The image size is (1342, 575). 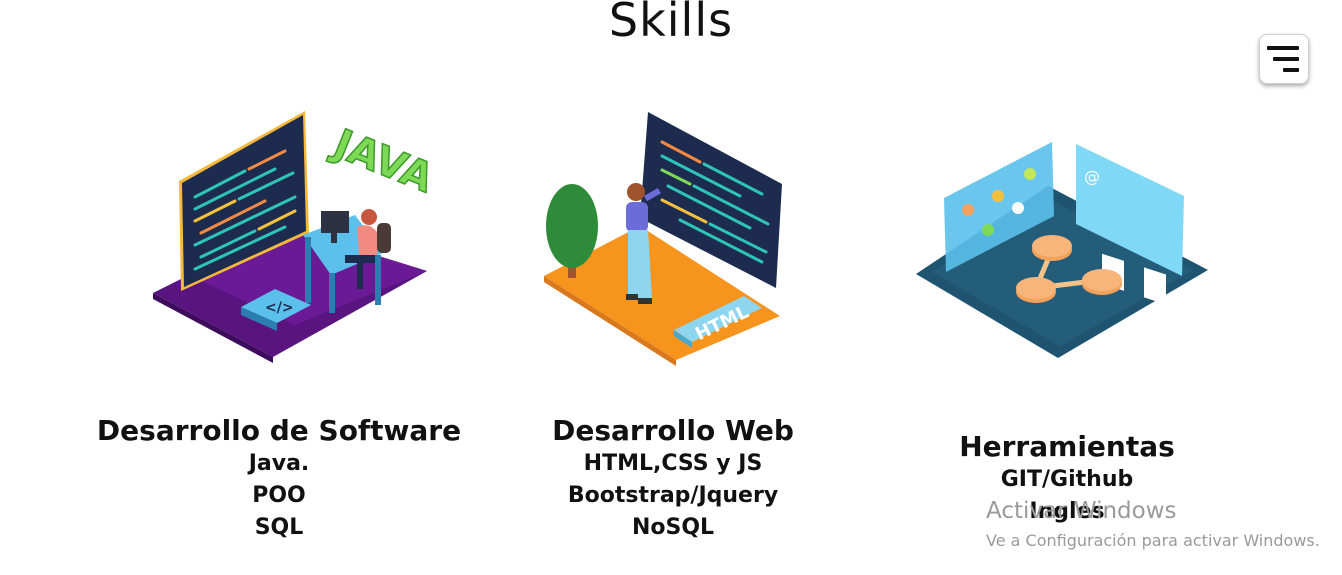 What do you see at coordinates (1283, 48) in the screenshot?
I see `hamburger-menu-icon` at bounding box center [1283, 48].